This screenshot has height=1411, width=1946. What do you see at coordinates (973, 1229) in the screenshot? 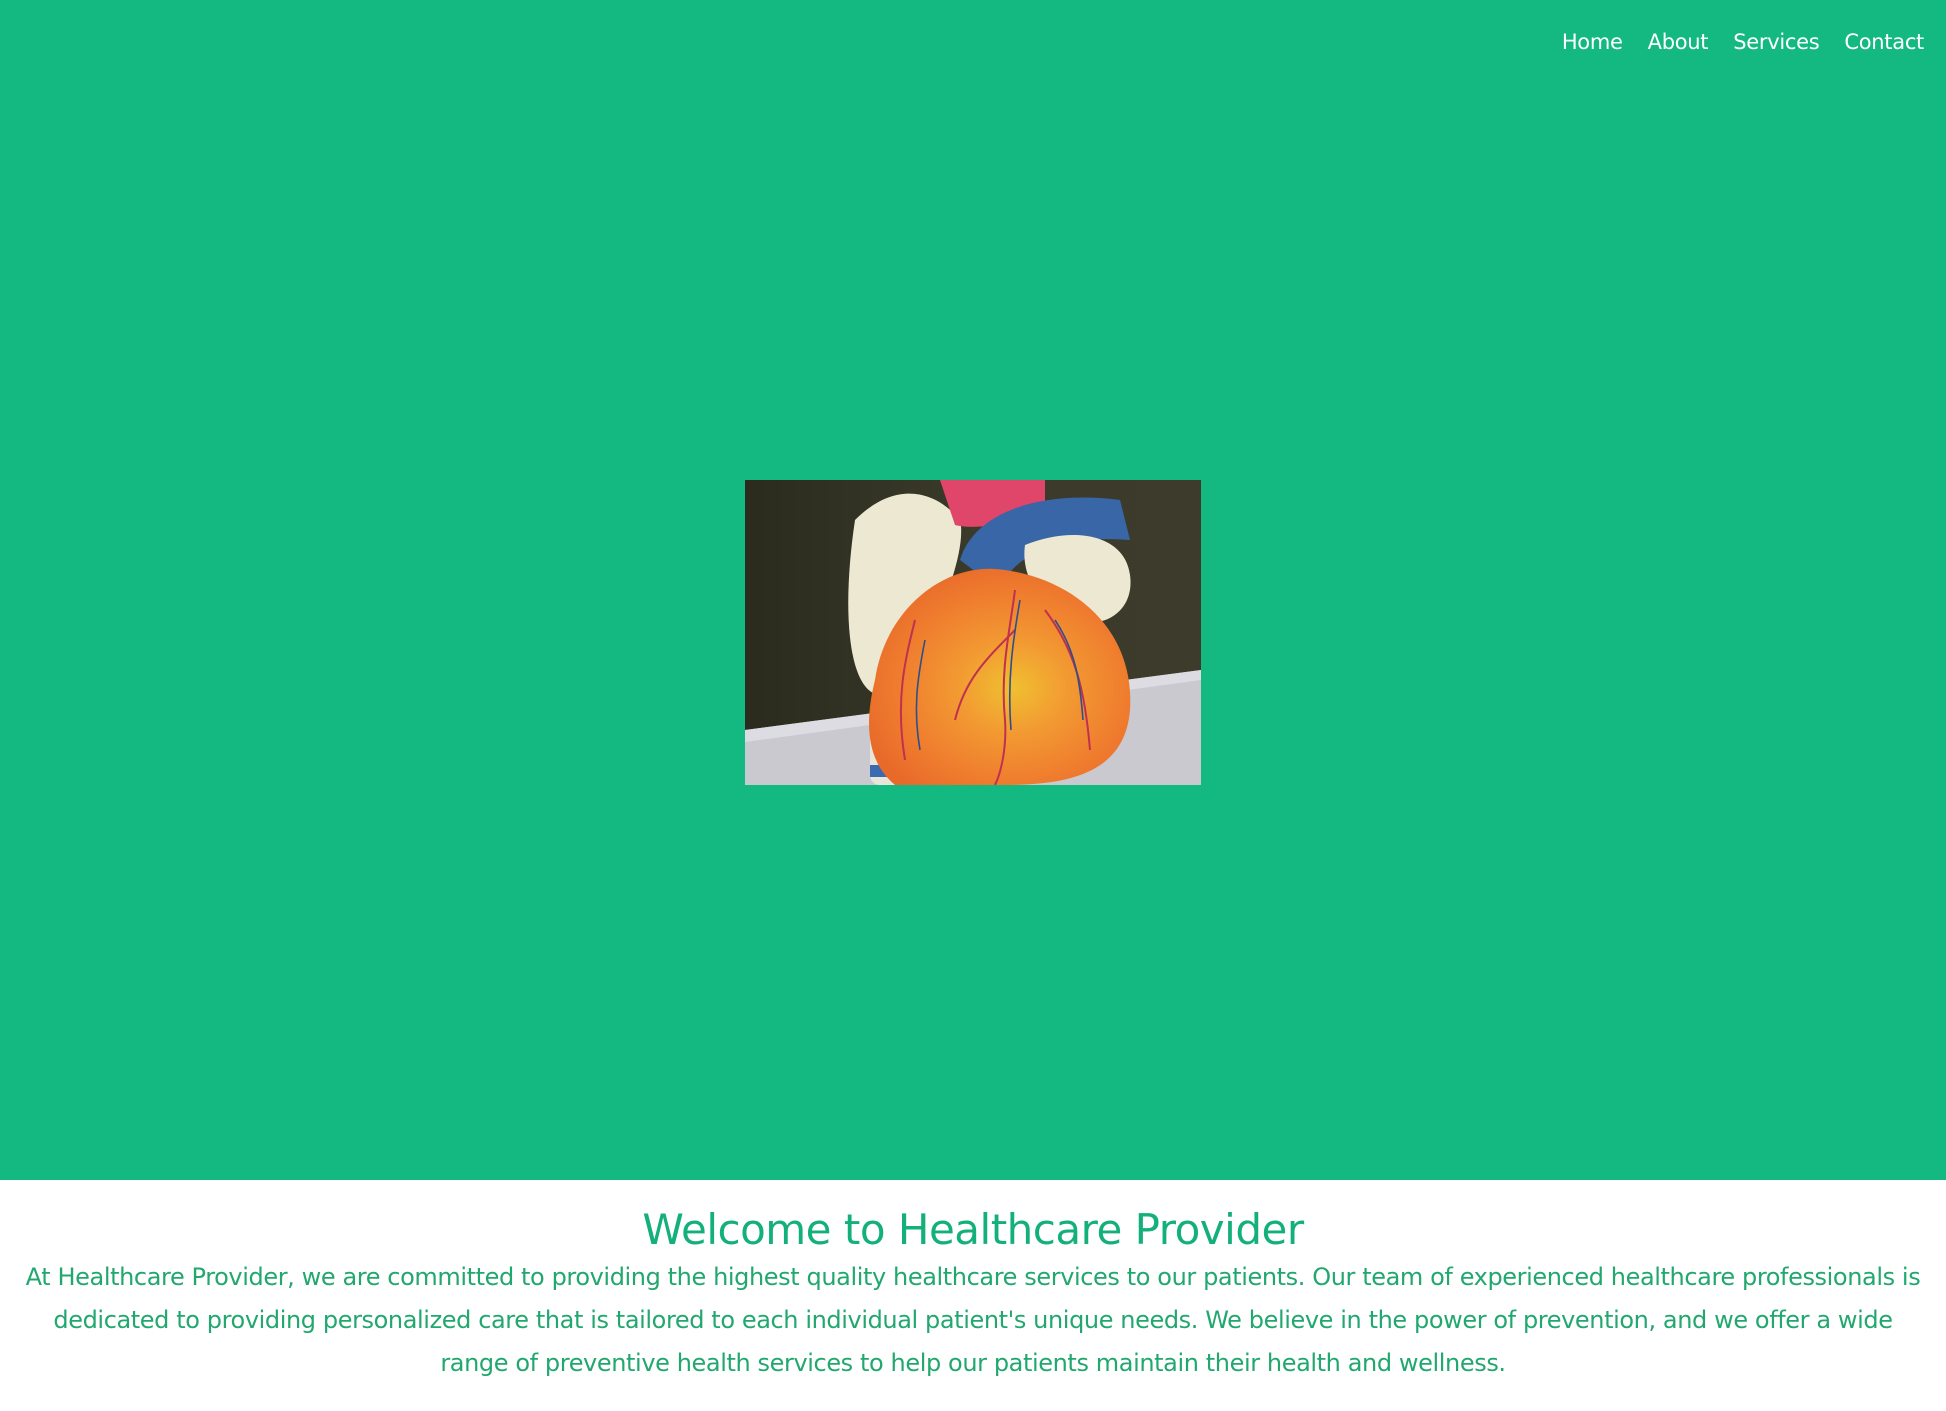
I see `page-title: Welcome to Healthcare Provider` at bounding box center [973, 1229].